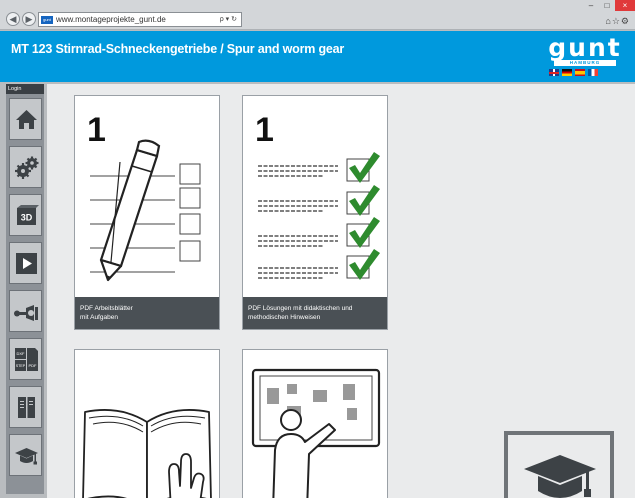 This screenshot has height=498, width=635. I want to click on manual-card, so click(147, 423).